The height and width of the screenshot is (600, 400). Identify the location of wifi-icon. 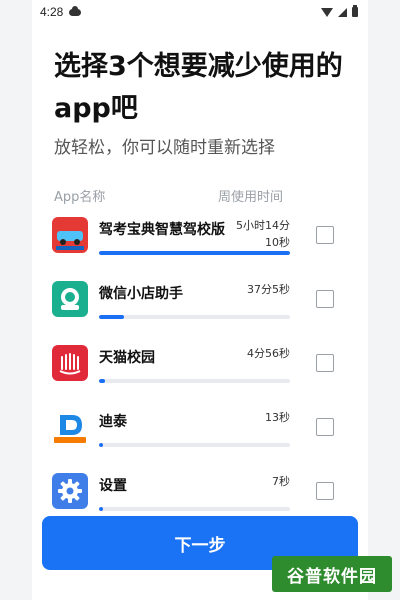
(327, 12).